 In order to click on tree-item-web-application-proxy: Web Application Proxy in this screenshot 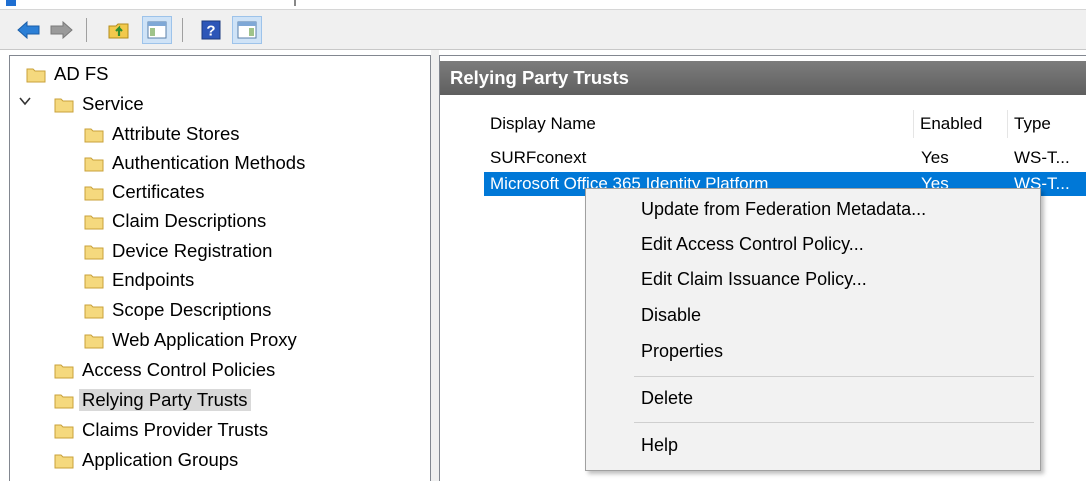, I will do `click(190, 340)`.